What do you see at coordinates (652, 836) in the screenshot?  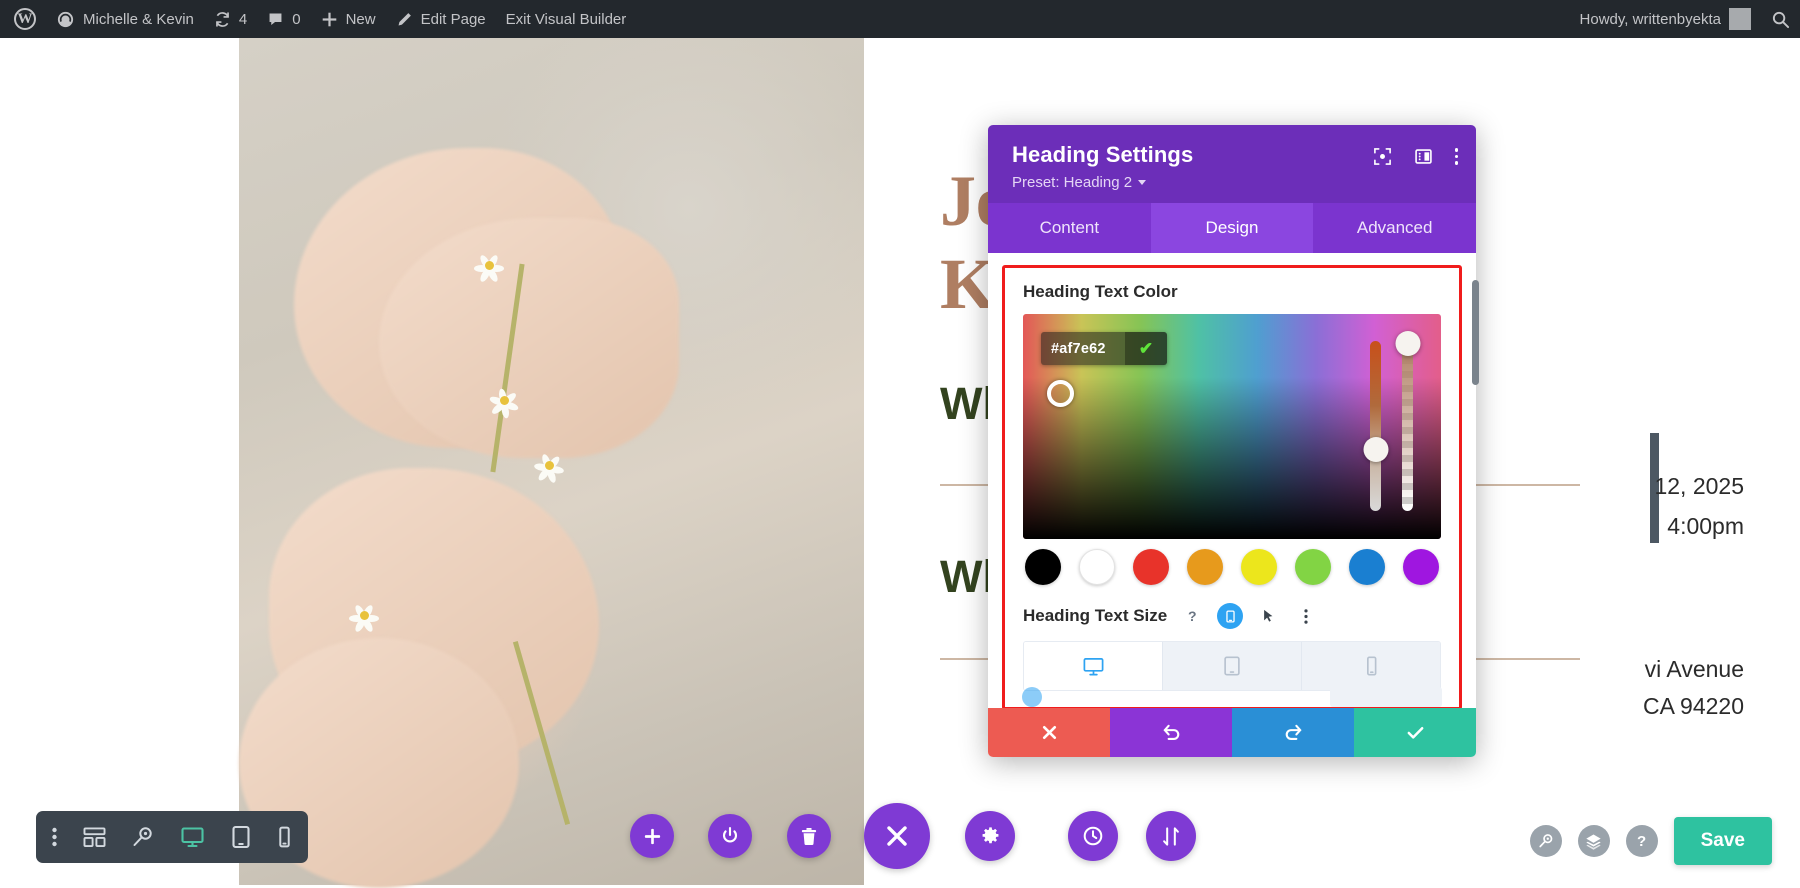 I see `add-module-button` at bounding box center [652, 836].